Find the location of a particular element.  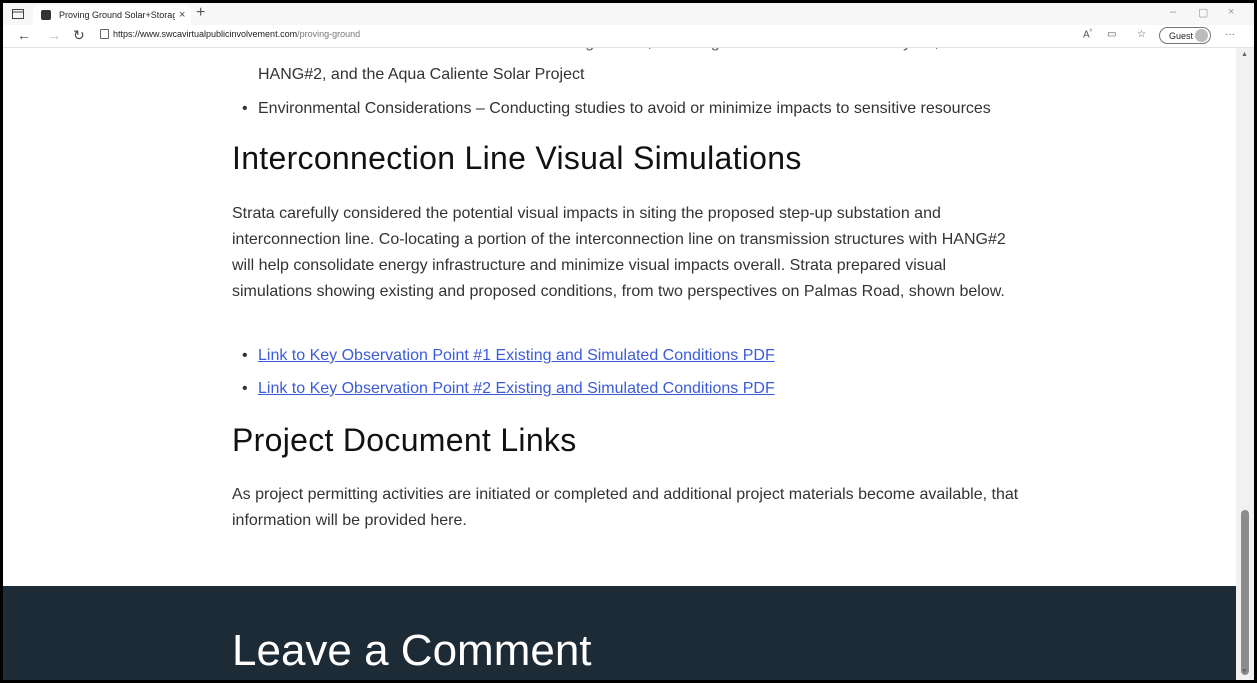

restore-button: ▢ is located at coordinates (1203, 12).